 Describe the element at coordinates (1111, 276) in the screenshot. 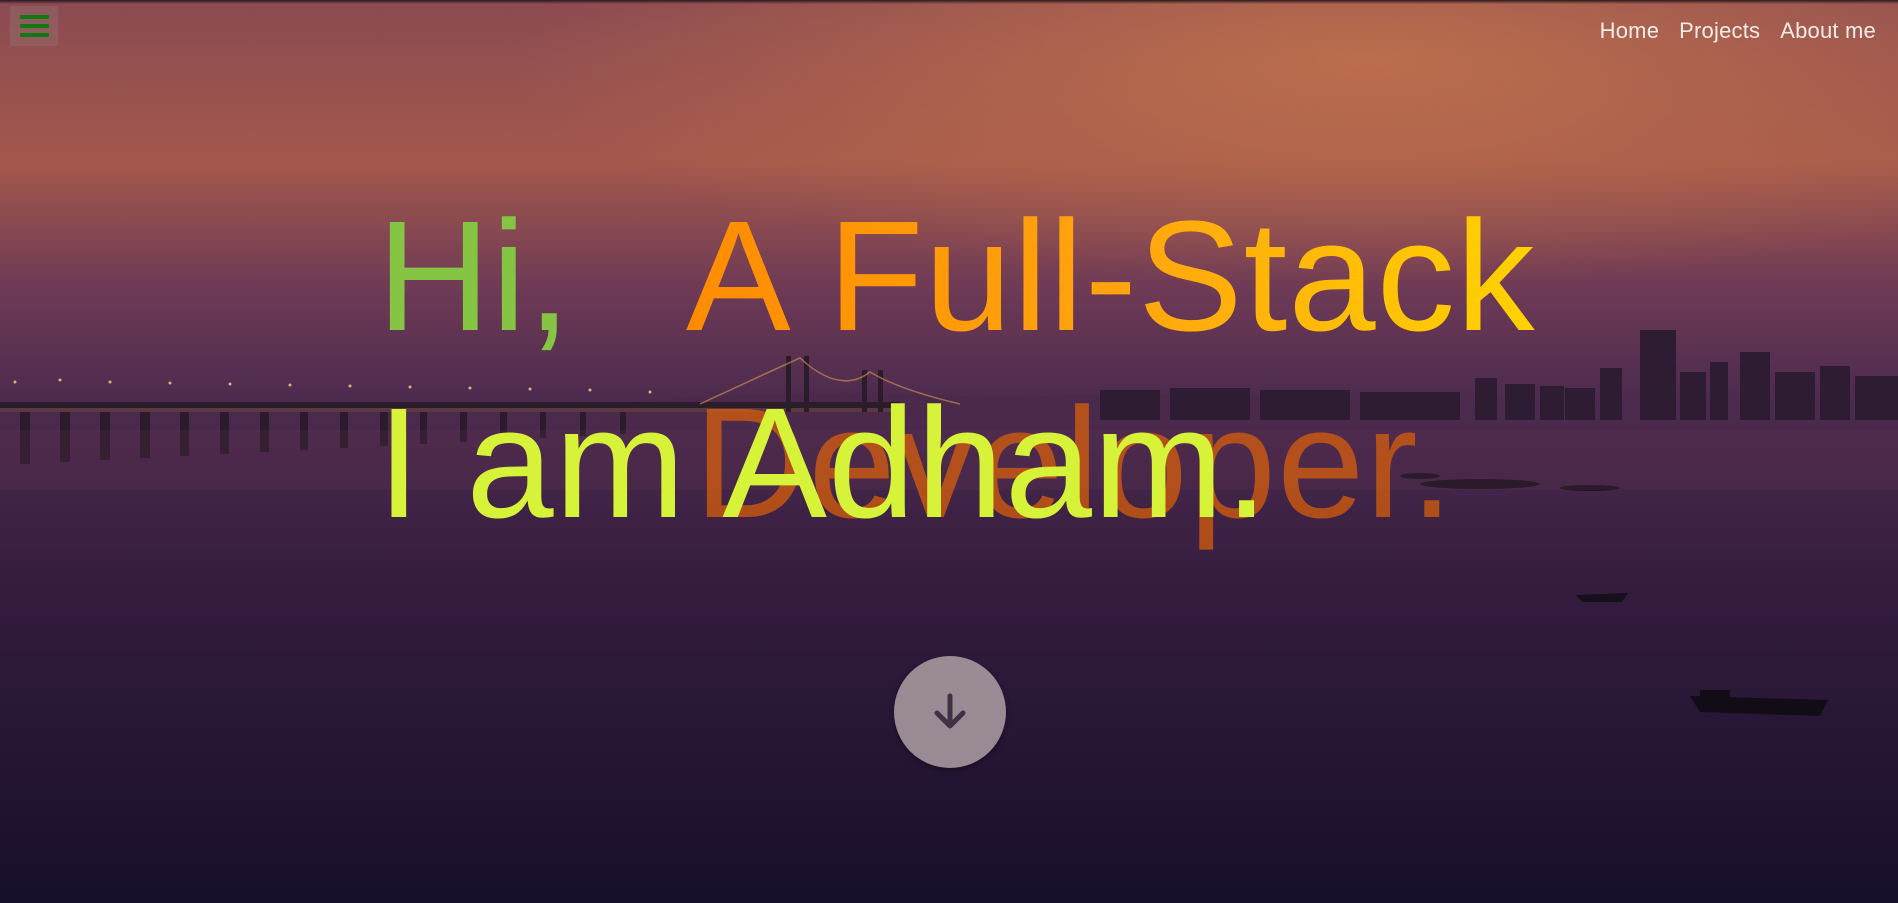

I see `hero-role-line-1: A Full-Stack` at that location.